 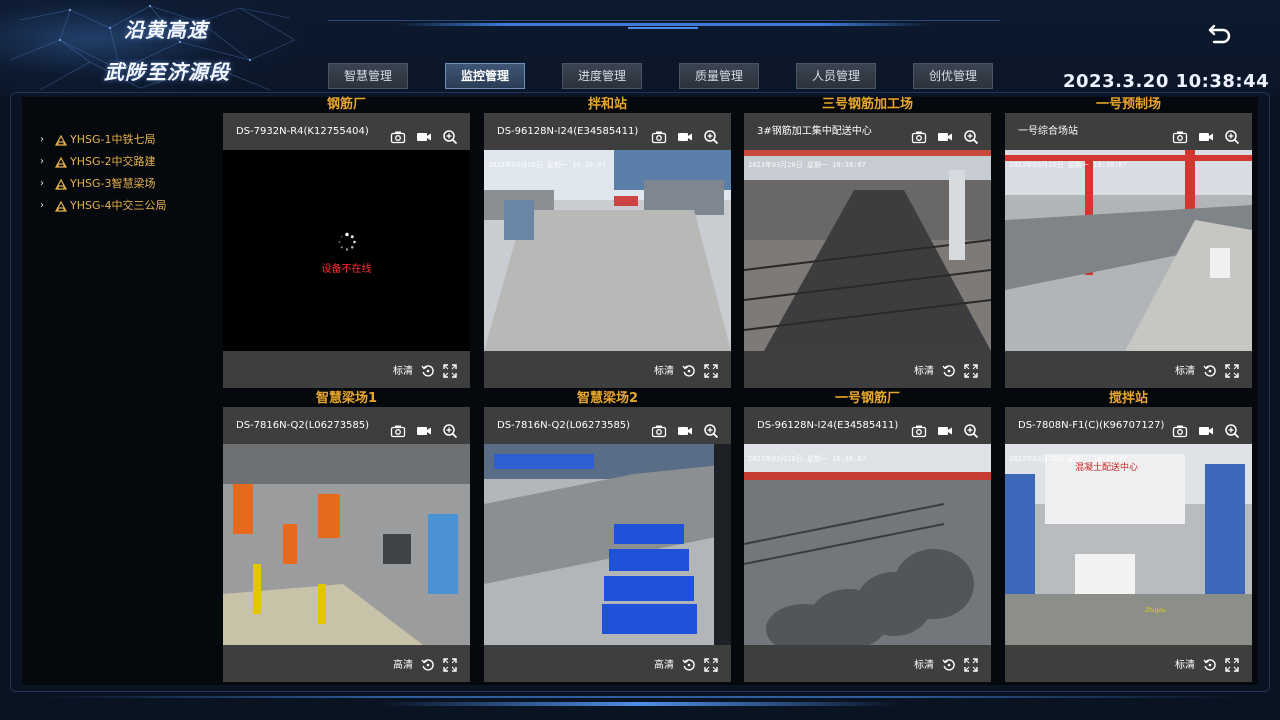 I want to click on camera-cell-5: 智慧梁场1 DS-7816N-Q2(L06273585) 高清, so click(x=346, y=536).